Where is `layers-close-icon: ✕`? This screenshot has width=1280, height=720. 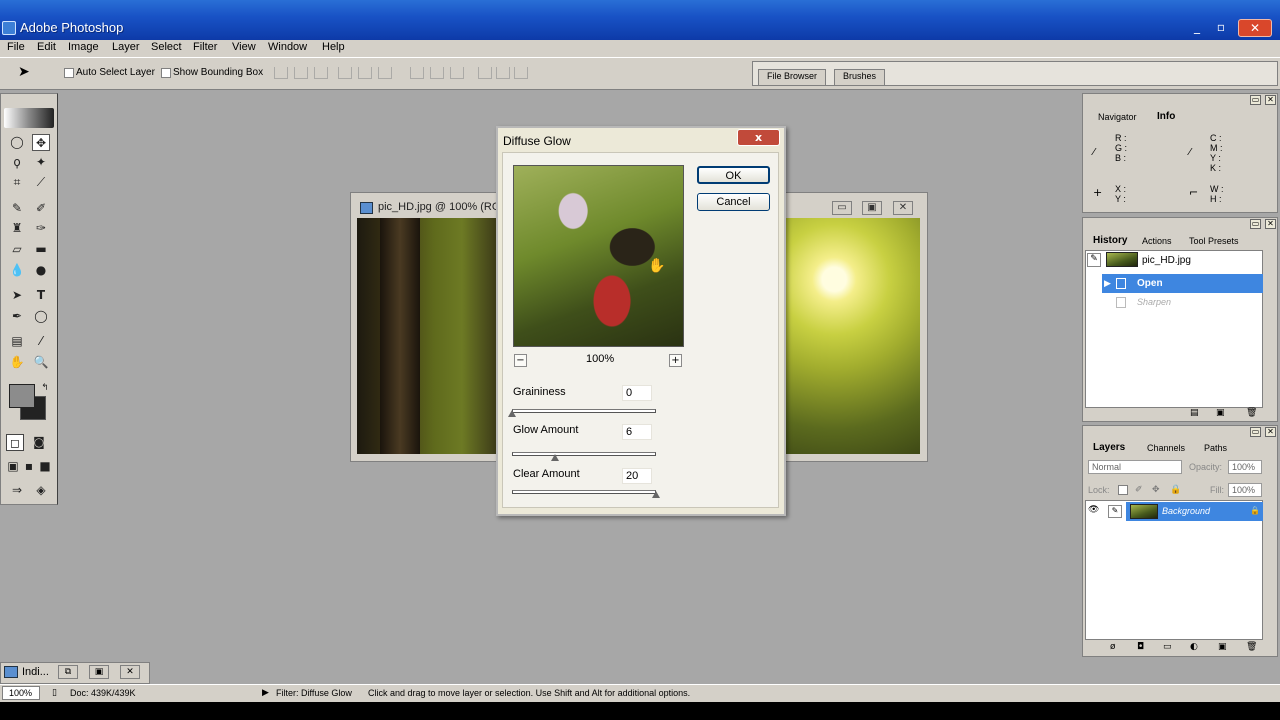 layers-close-icon: ✕ is located at coordinates (1270, 432).